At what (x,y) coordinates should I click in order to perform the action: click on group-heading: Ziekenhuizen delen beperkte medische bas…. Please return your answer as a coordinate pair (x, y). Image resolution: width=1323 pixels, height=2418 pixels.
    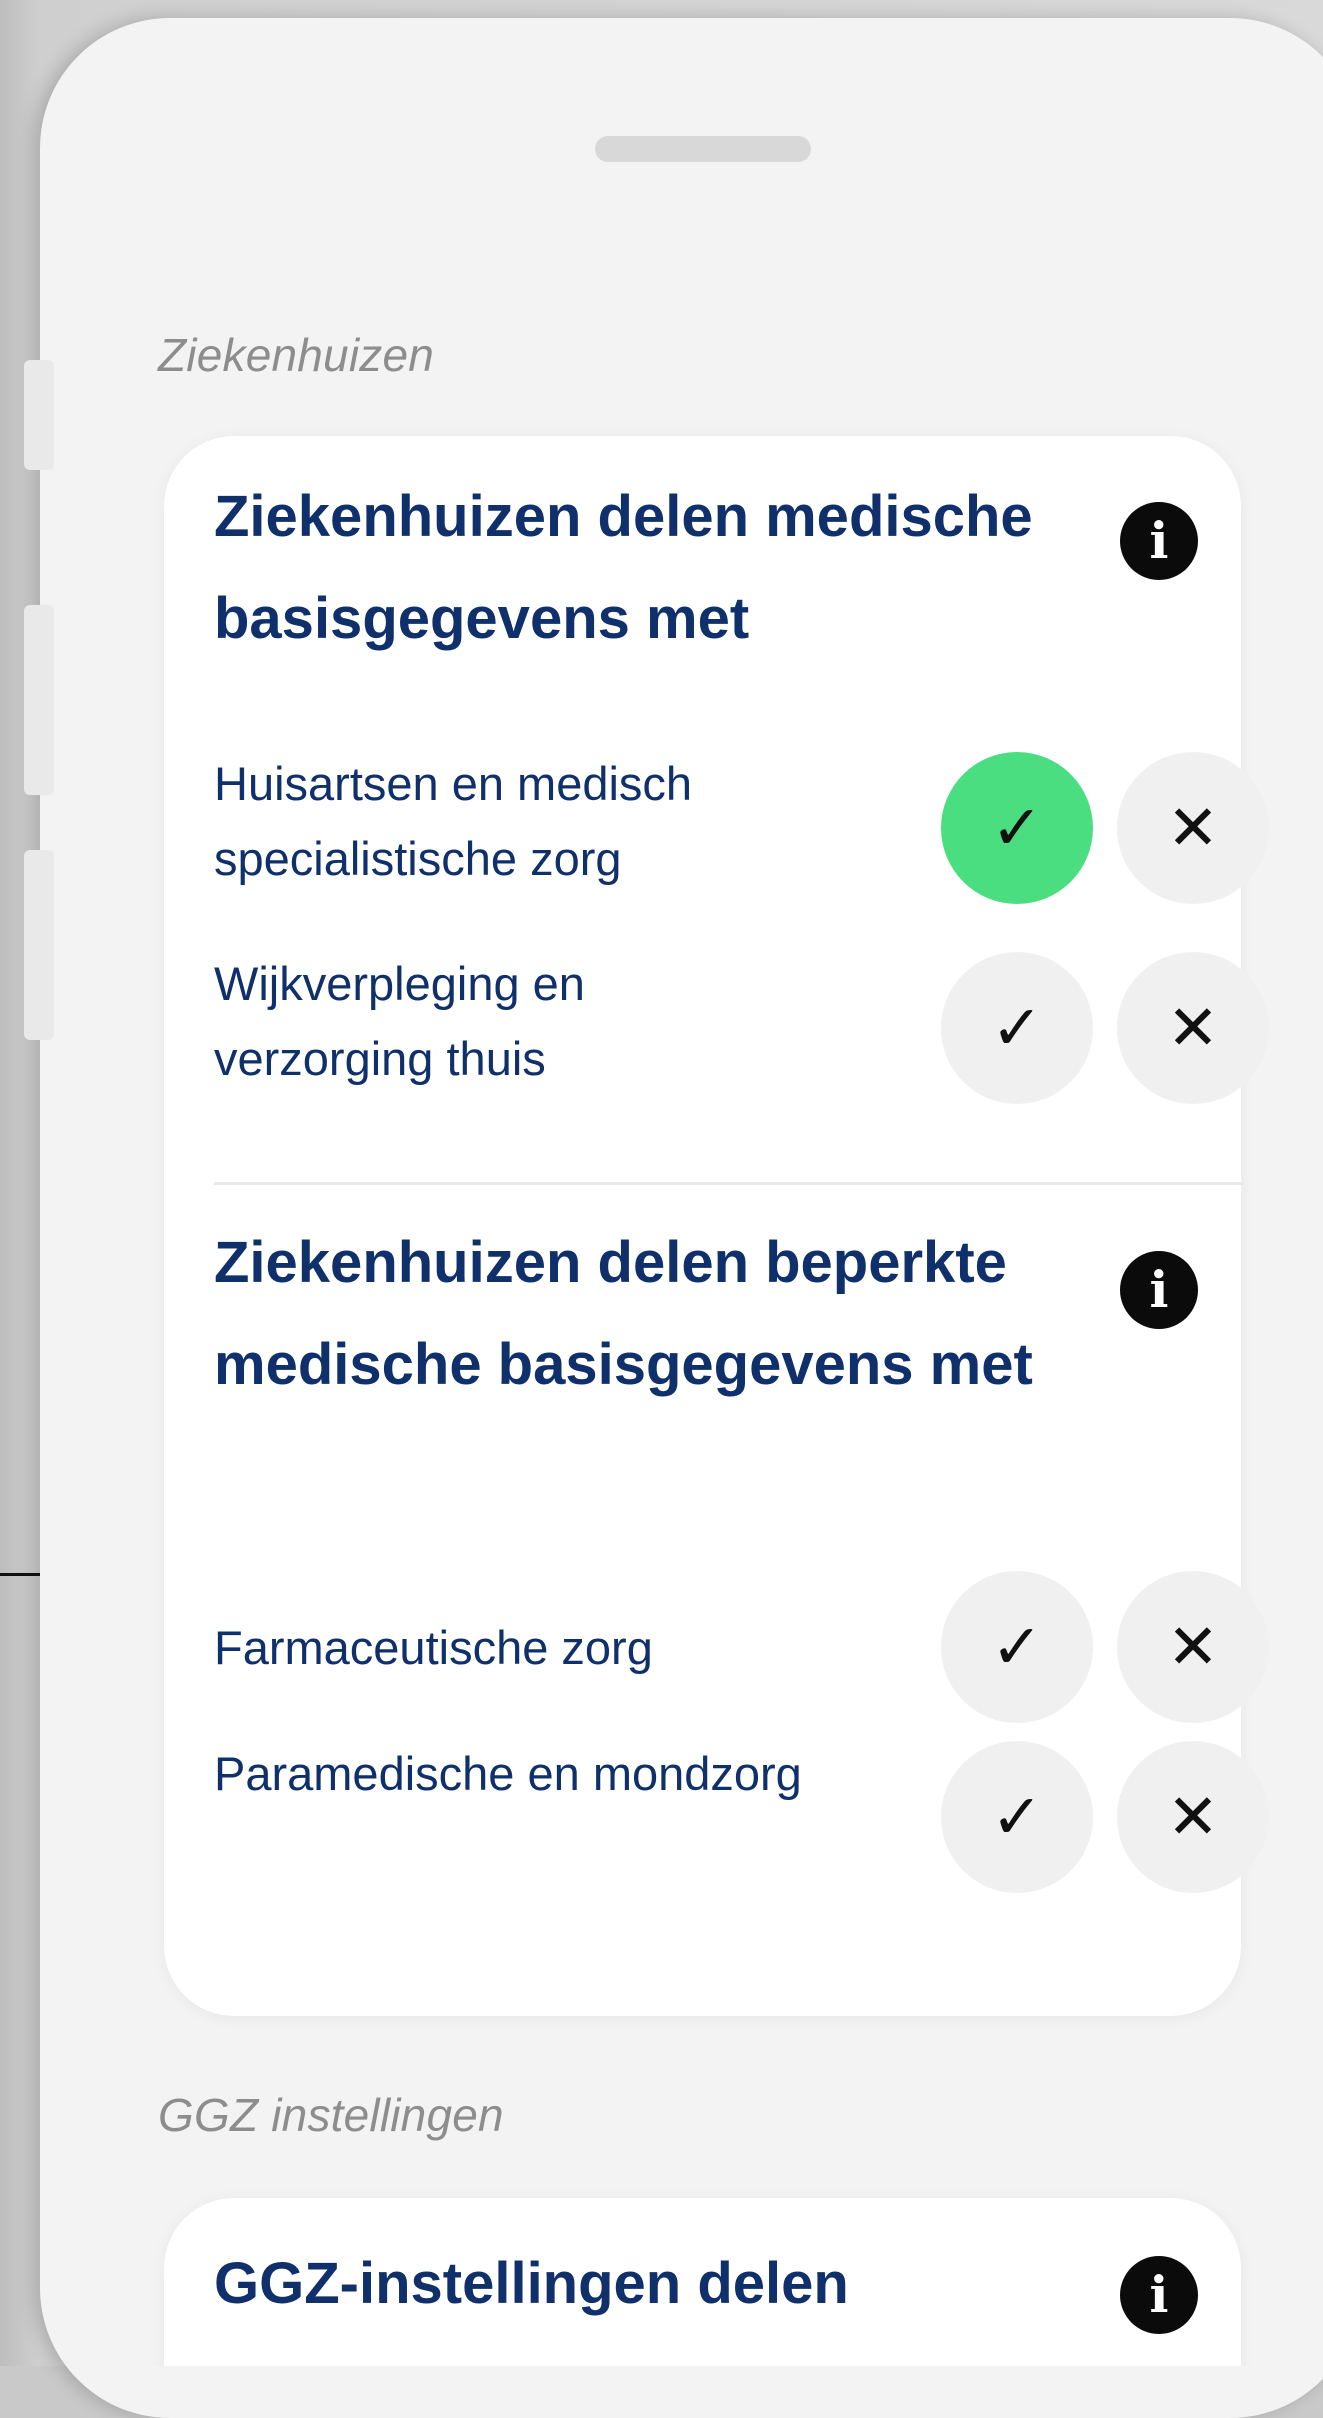
    Looking at the image, I should click on (623, 1313).